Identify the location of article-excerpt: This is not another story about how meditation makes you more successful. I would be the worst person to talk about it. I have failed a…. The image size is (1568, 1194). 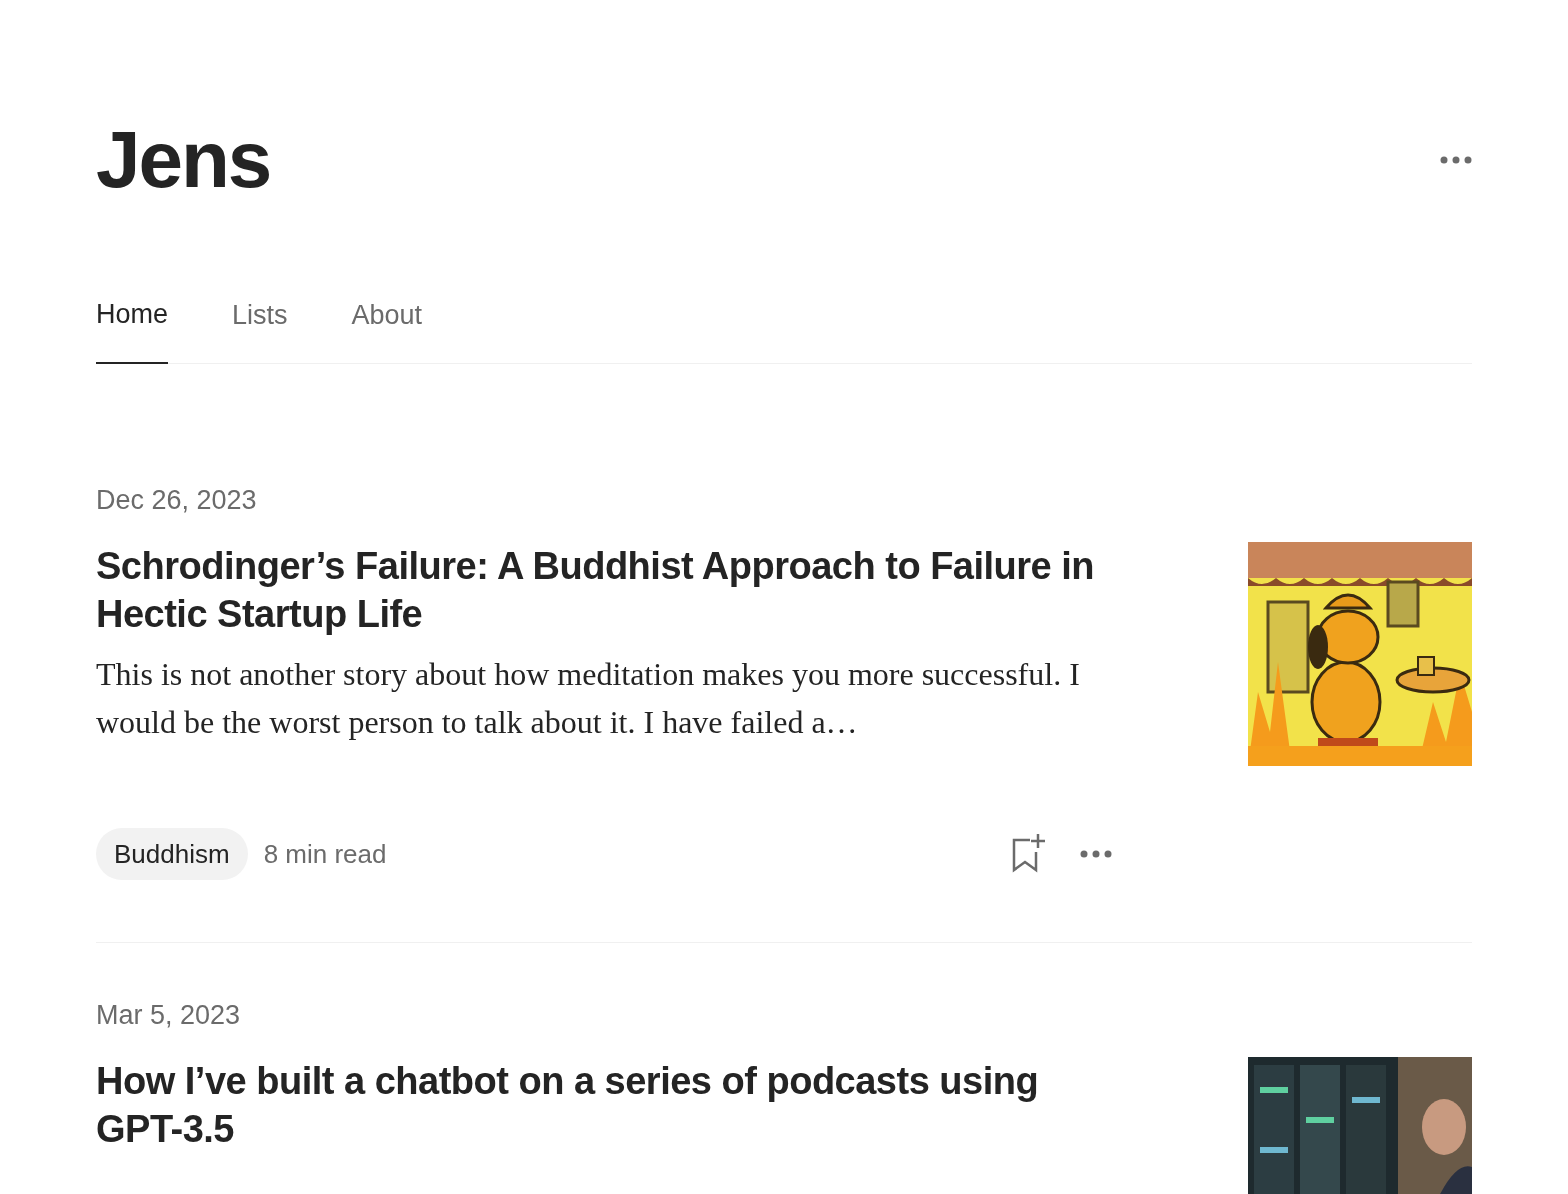
(588, 698).